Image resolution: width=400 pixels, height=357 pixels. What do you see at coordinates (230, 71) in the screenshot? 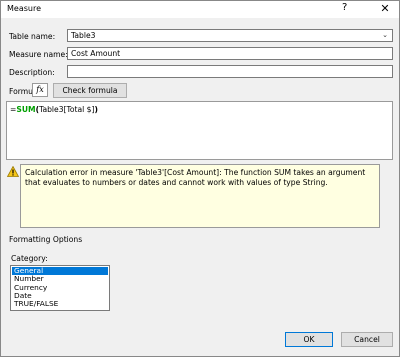
I see `description-input` at bounding box center [230, 71].